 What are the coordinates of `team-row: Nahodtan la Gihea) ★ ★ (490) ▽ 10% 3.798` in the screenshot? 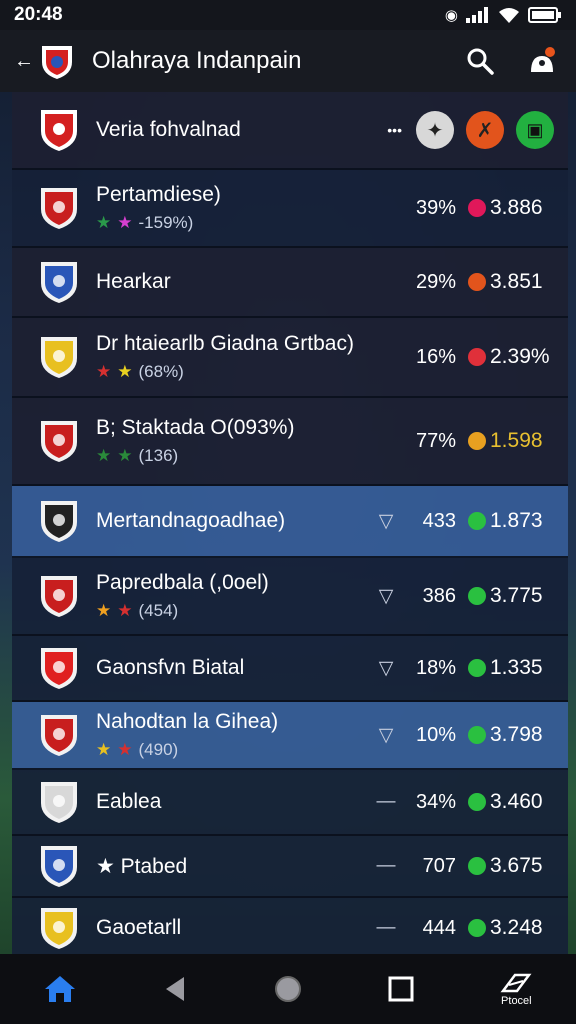 It's located at (290, 736).